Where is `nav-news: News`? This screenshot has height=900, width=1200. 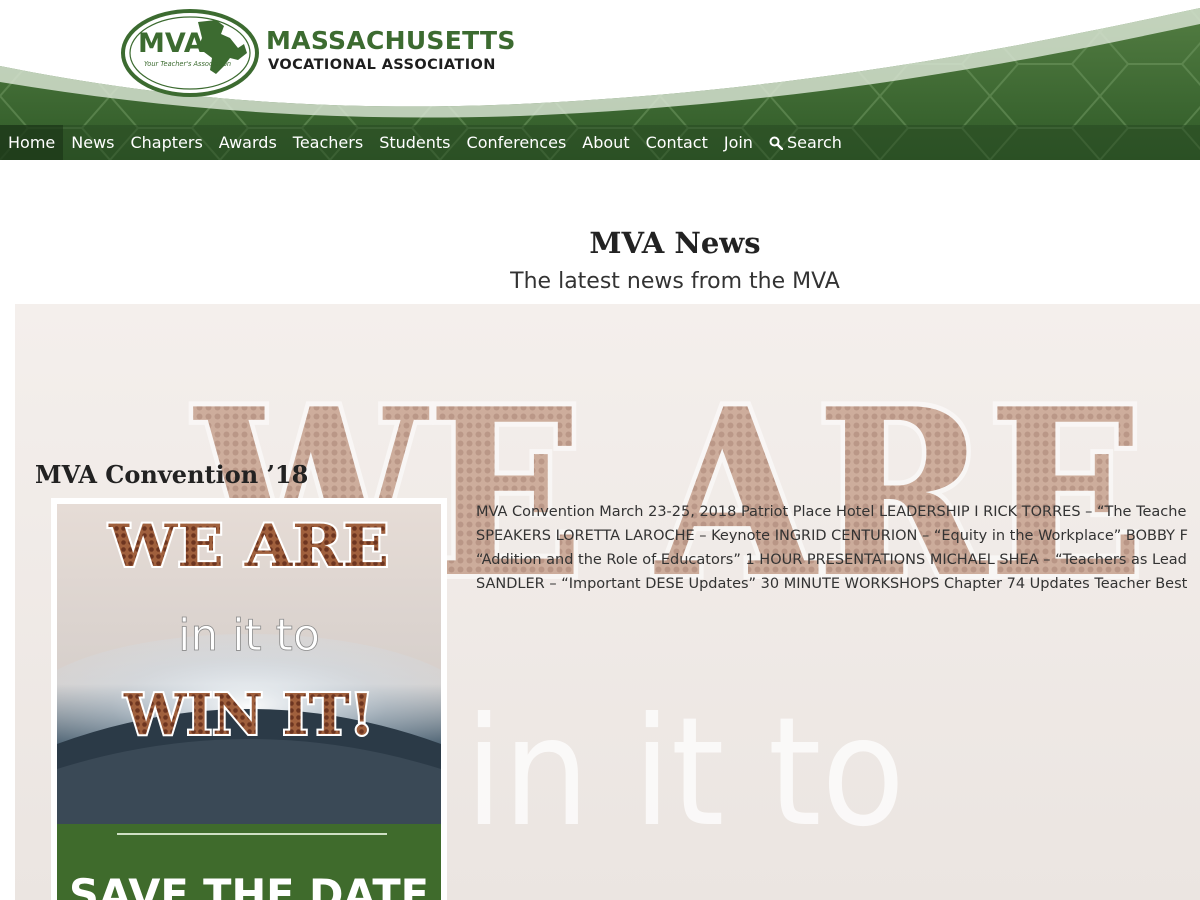 nav-news: News is located at coordinates (92, 142).